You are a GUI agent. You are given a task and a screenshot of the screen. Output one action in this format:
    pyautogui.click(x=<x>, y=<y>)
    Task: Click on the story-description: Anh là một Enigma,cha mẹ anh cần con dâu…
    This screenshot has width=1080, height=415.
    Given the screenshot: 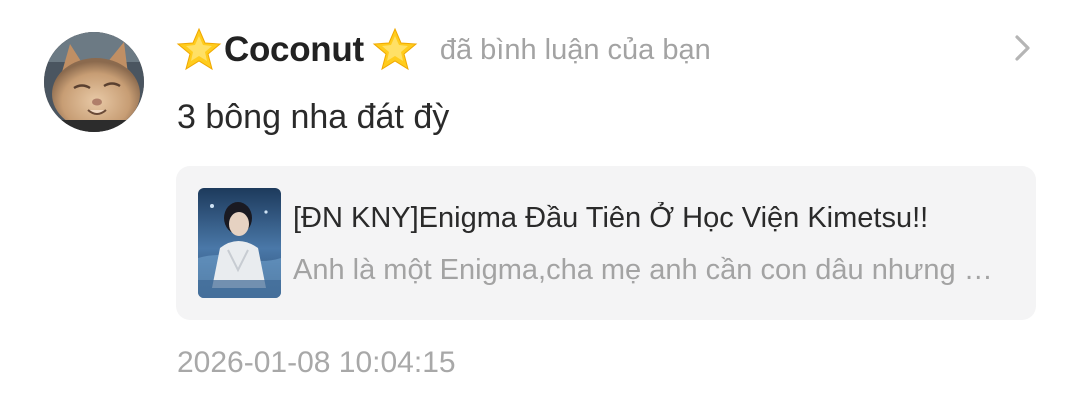 What is the action you would take?
    pyautogui.click(x=645, y=270)
    